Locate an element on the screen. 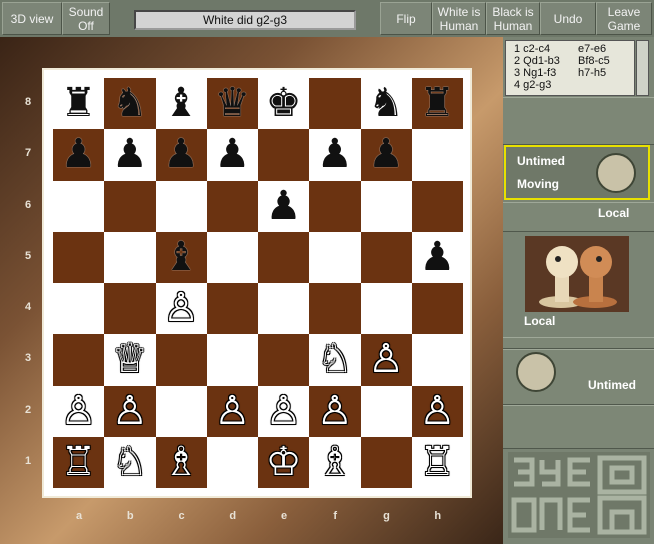 Image resolution: width=654 pixels, height=544 pixels. square-a6 is located at coordinates (79, 206).